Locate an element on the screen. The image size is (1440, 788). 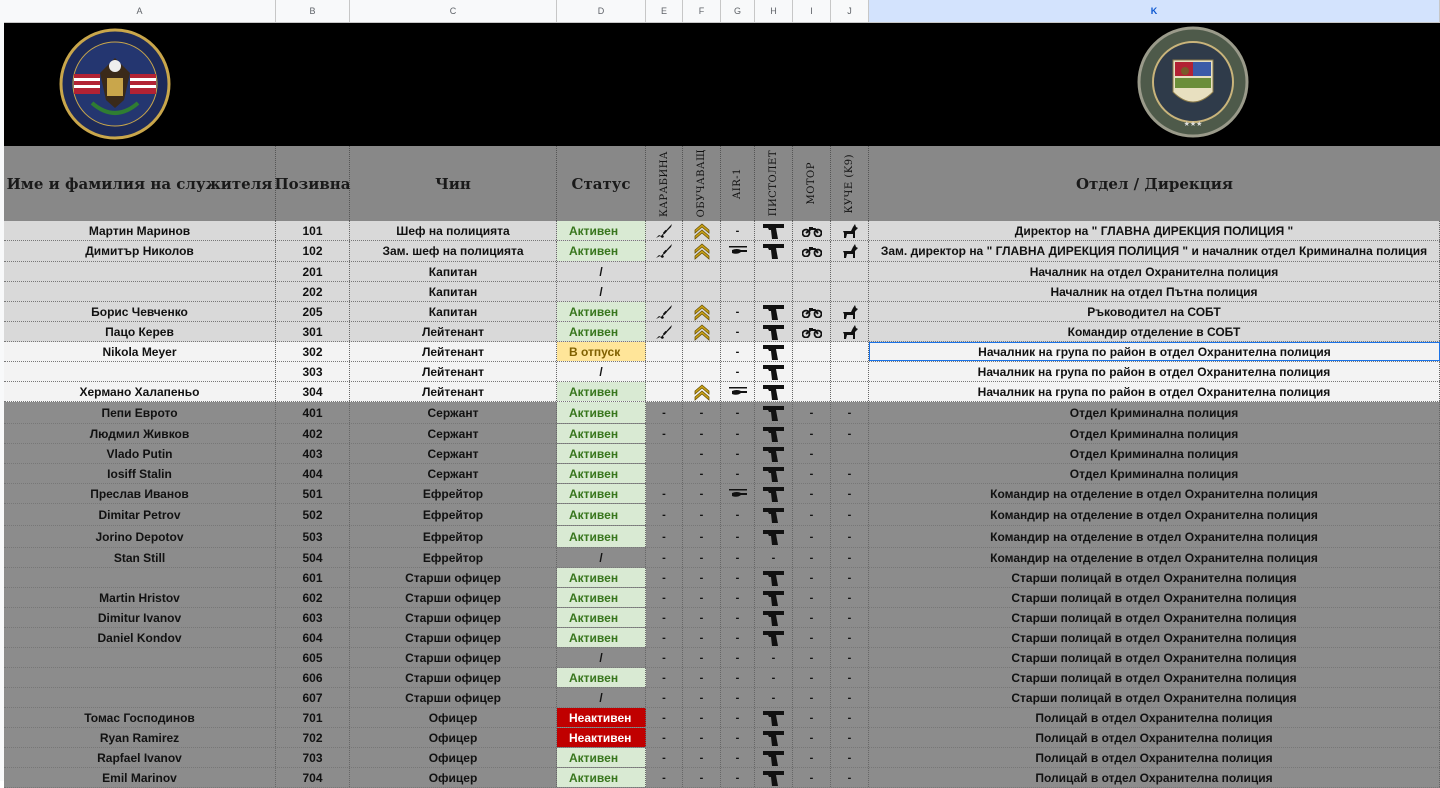
column-header-a: A is located at coordinates (140, 11).